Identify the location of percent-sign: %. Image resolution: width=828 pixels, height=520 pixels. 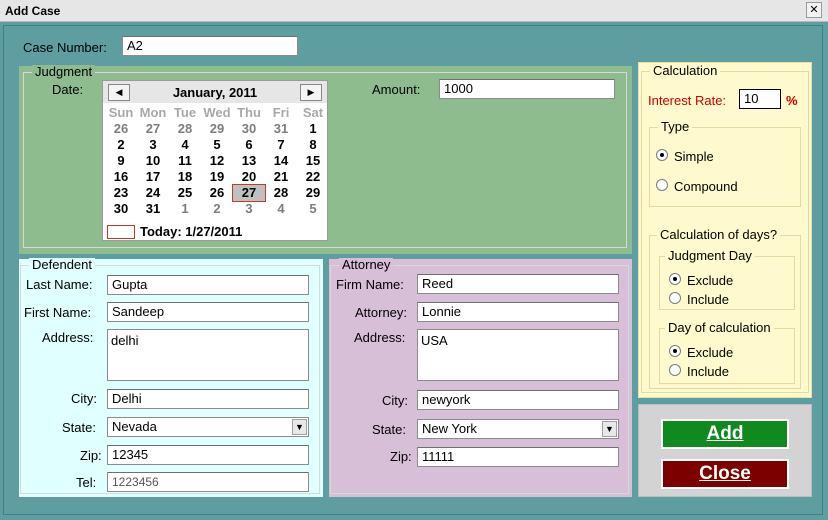
(792, 100).